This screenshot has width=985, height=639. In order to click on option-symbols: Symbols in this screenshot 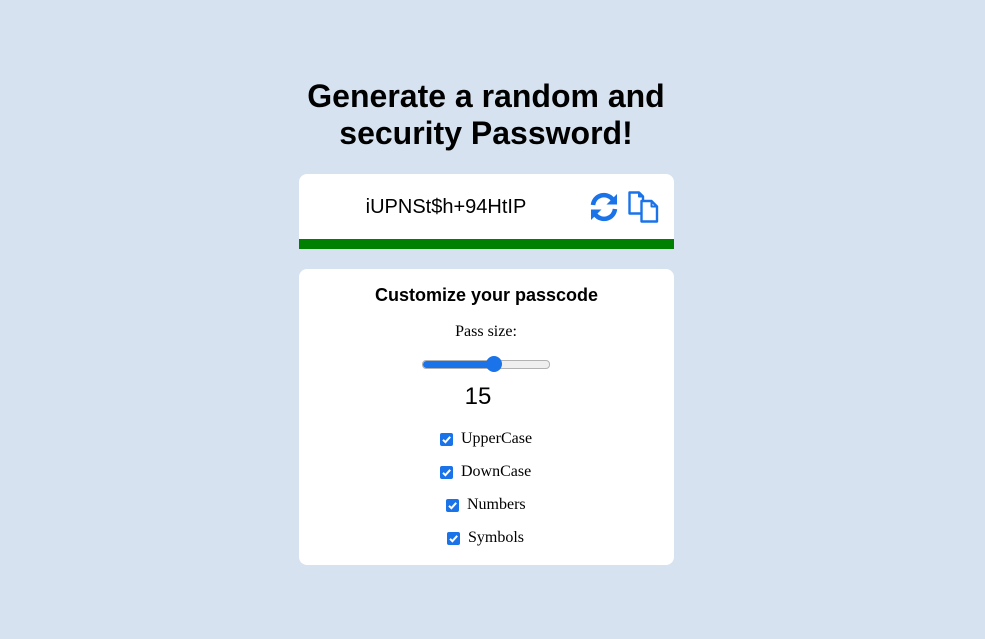, I will do `click(485, 538)`.